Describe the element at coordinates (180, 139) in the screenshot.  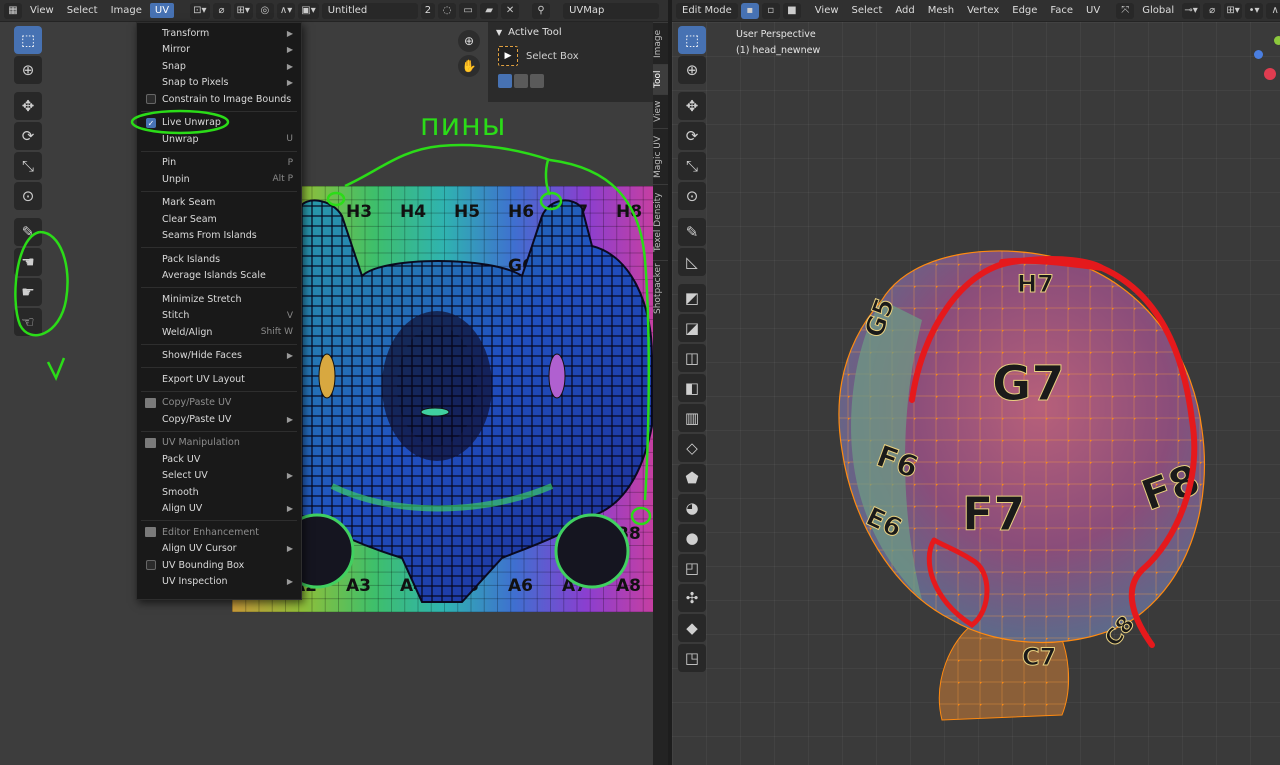
I see `menu-item-label: Unwrap` at that location.